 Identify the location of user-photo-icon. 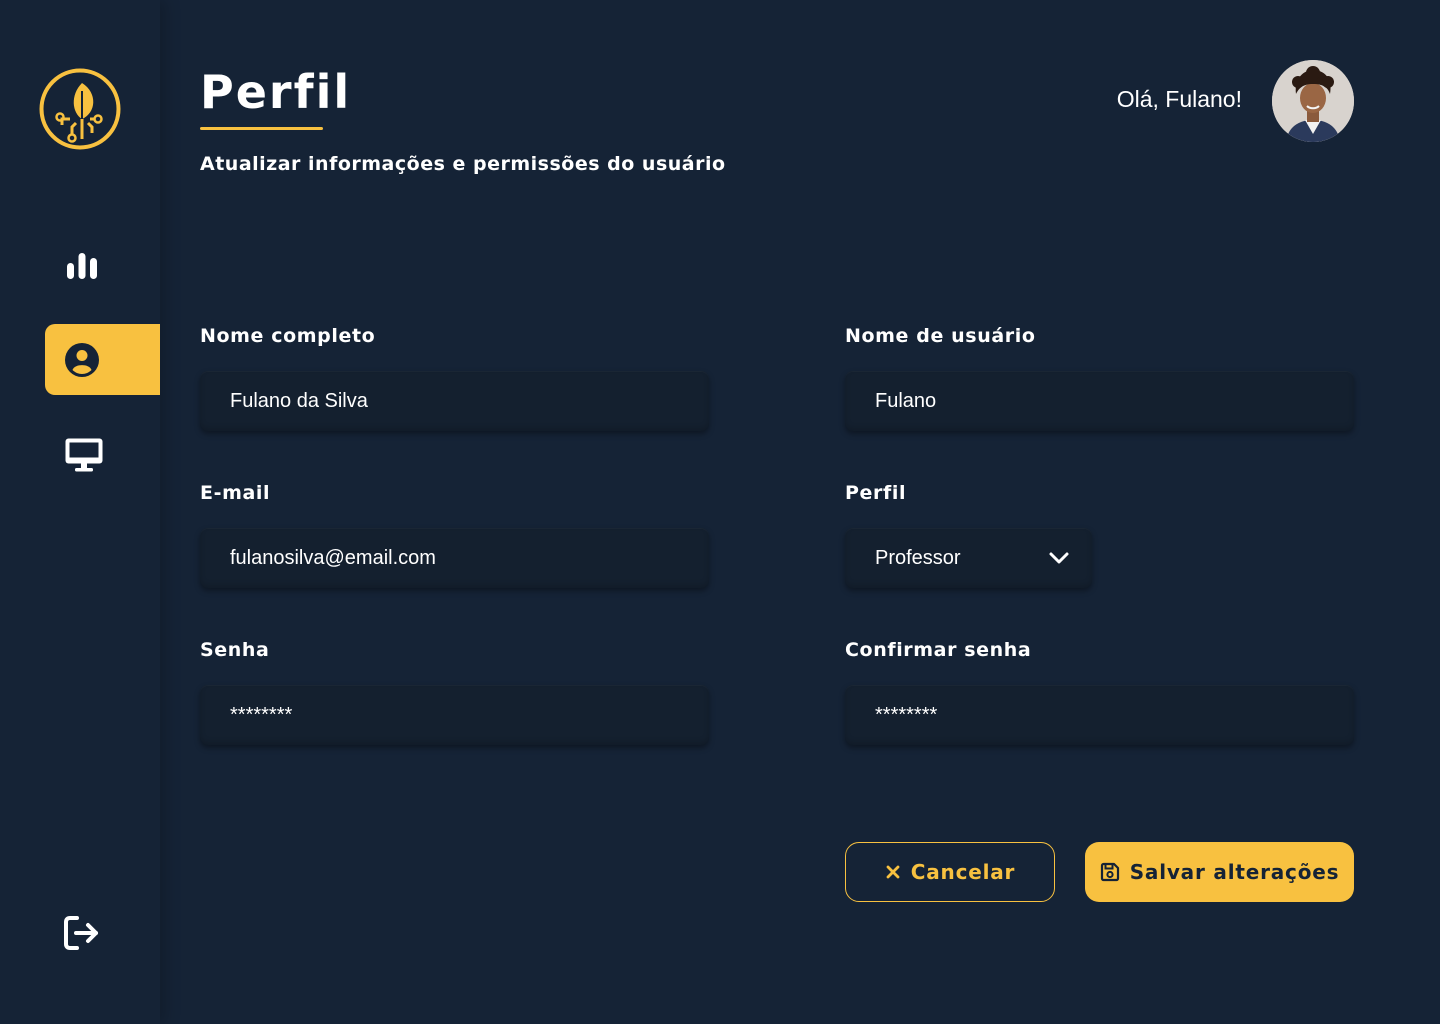
(1313, 101).